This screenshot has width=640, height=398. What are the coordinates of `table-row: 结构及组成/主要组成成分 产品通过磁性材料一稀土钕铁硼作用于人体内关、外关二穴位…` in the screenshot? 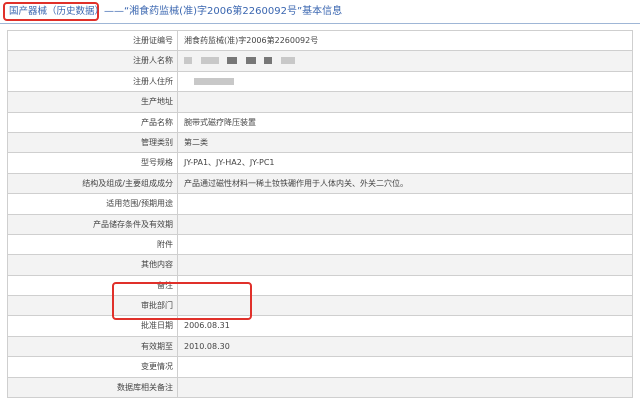 It's located at (320, 184).